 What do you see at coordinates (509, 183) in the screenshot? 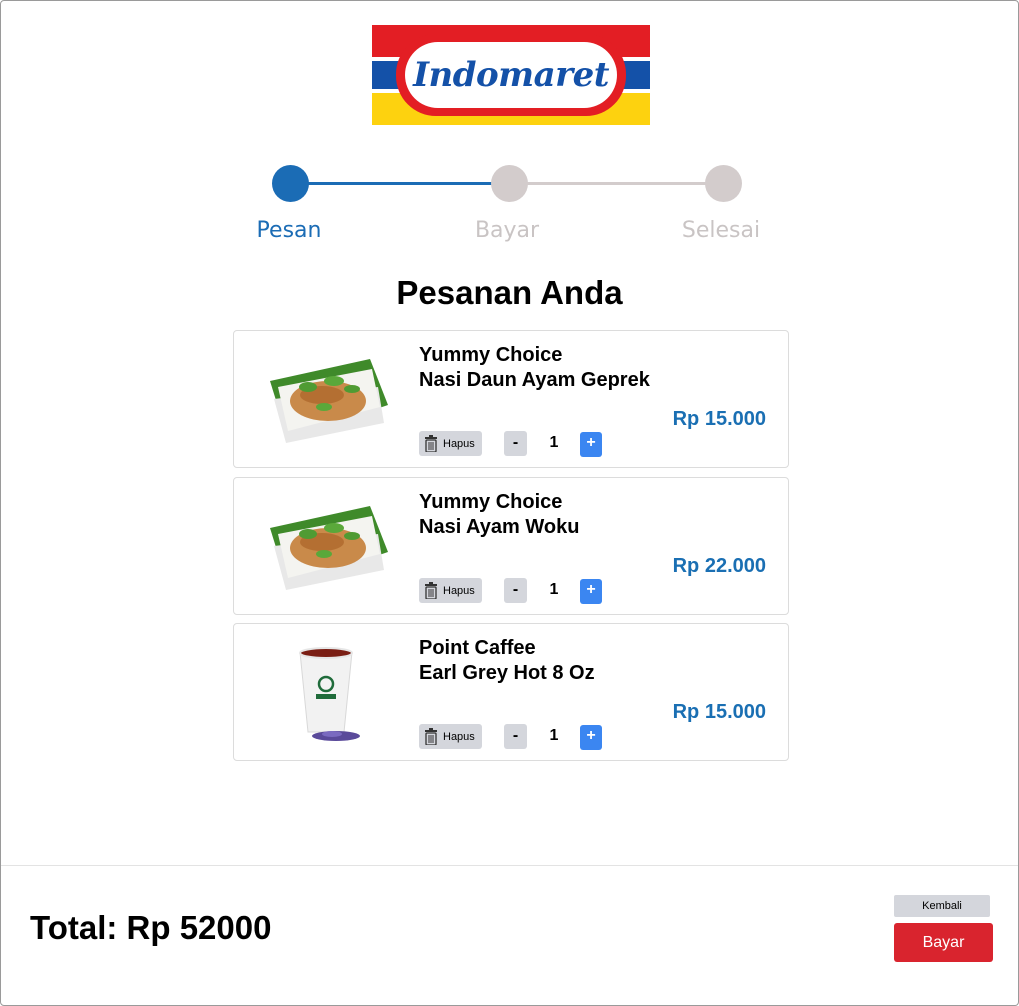
I see `step-dot-bayar` at bounding box center [509, 183].